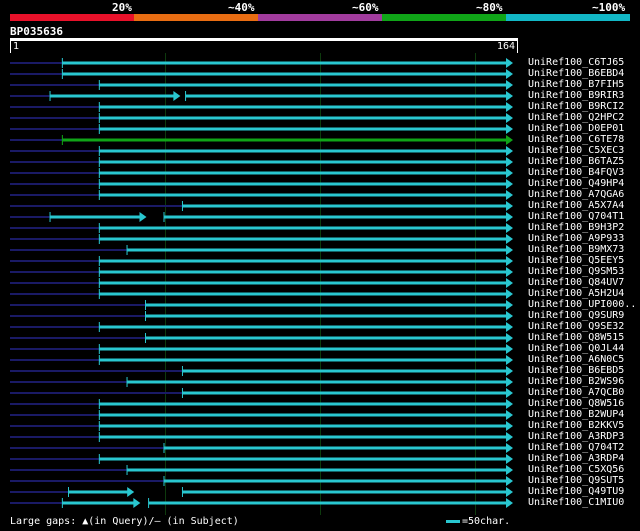 This screenshot has height=531, width=640. Describe the element at coordinates (576, 315) in the screenshot. I see `hit-label: UniRef100_Q9SUR9` at that location.